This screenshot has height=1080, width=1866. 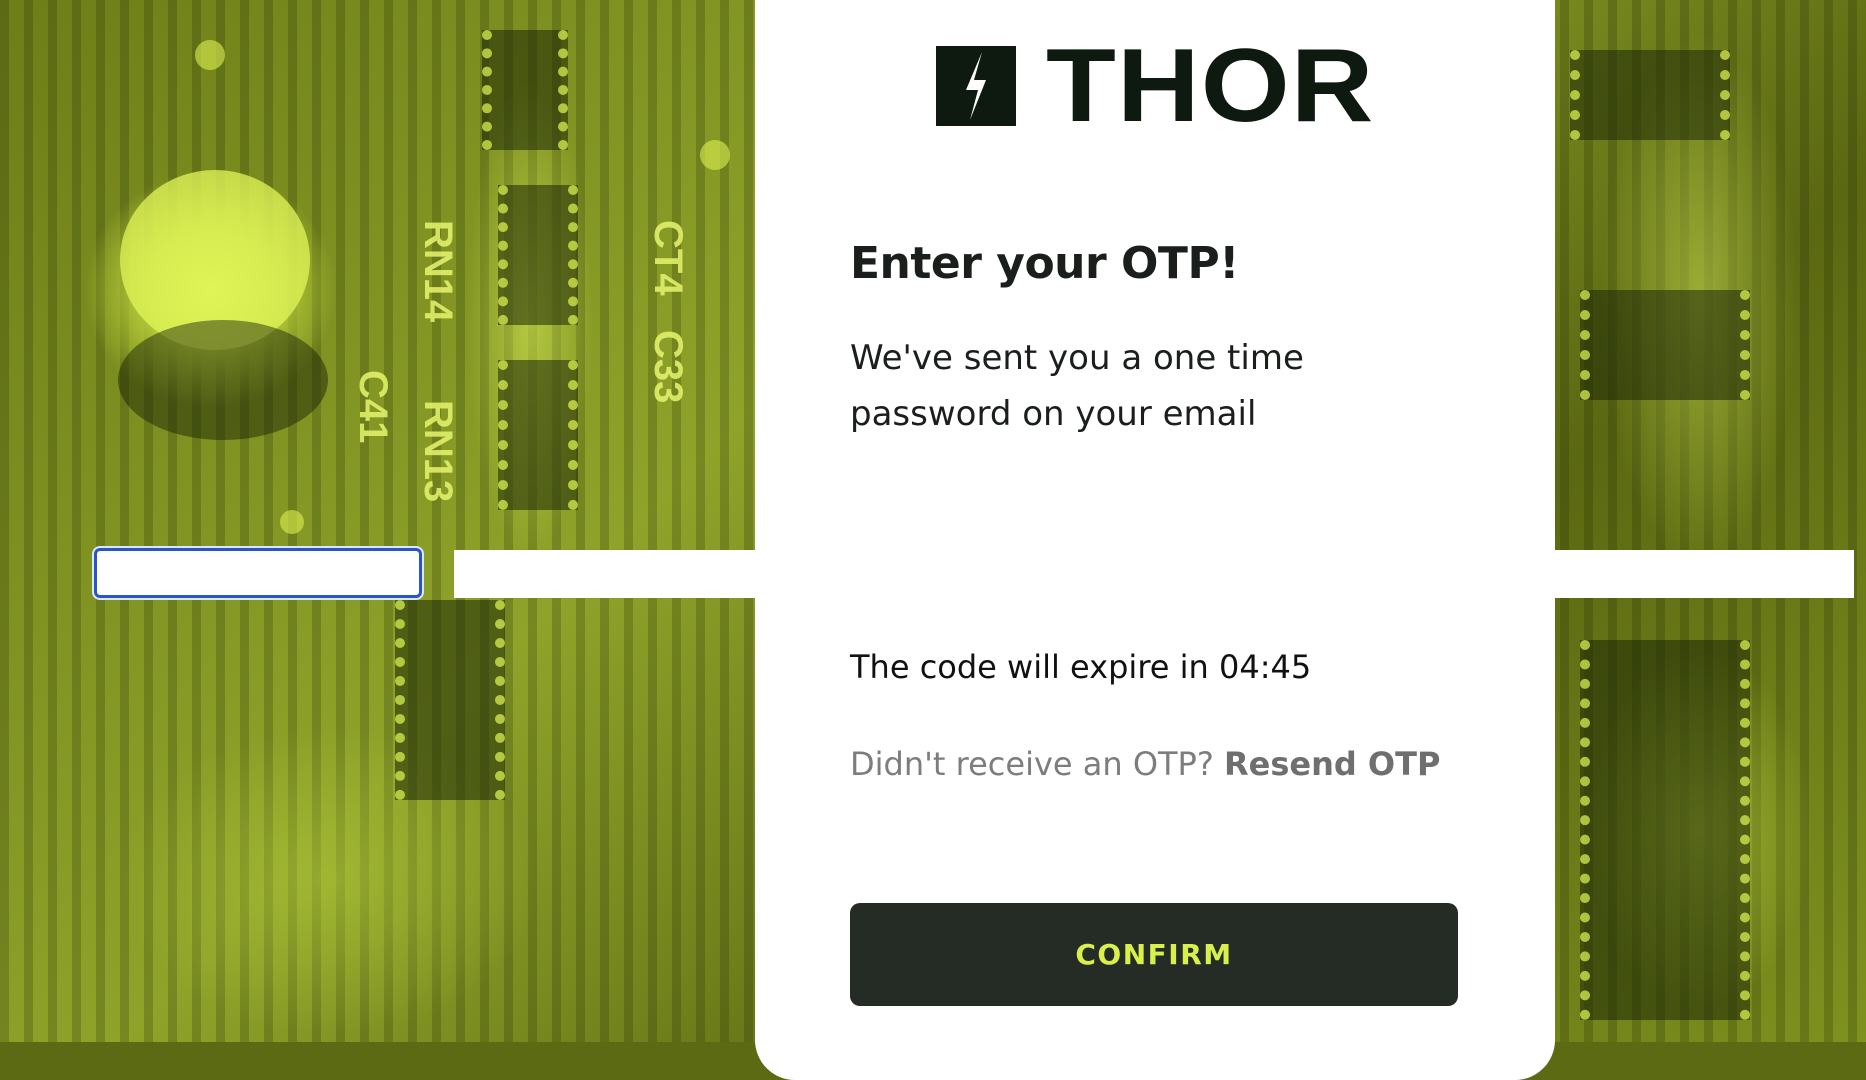 What do you see at coordinates (1210, 86) in the screenshot?
I see `brand-name: THOR` at bounding box center [1210, 86].